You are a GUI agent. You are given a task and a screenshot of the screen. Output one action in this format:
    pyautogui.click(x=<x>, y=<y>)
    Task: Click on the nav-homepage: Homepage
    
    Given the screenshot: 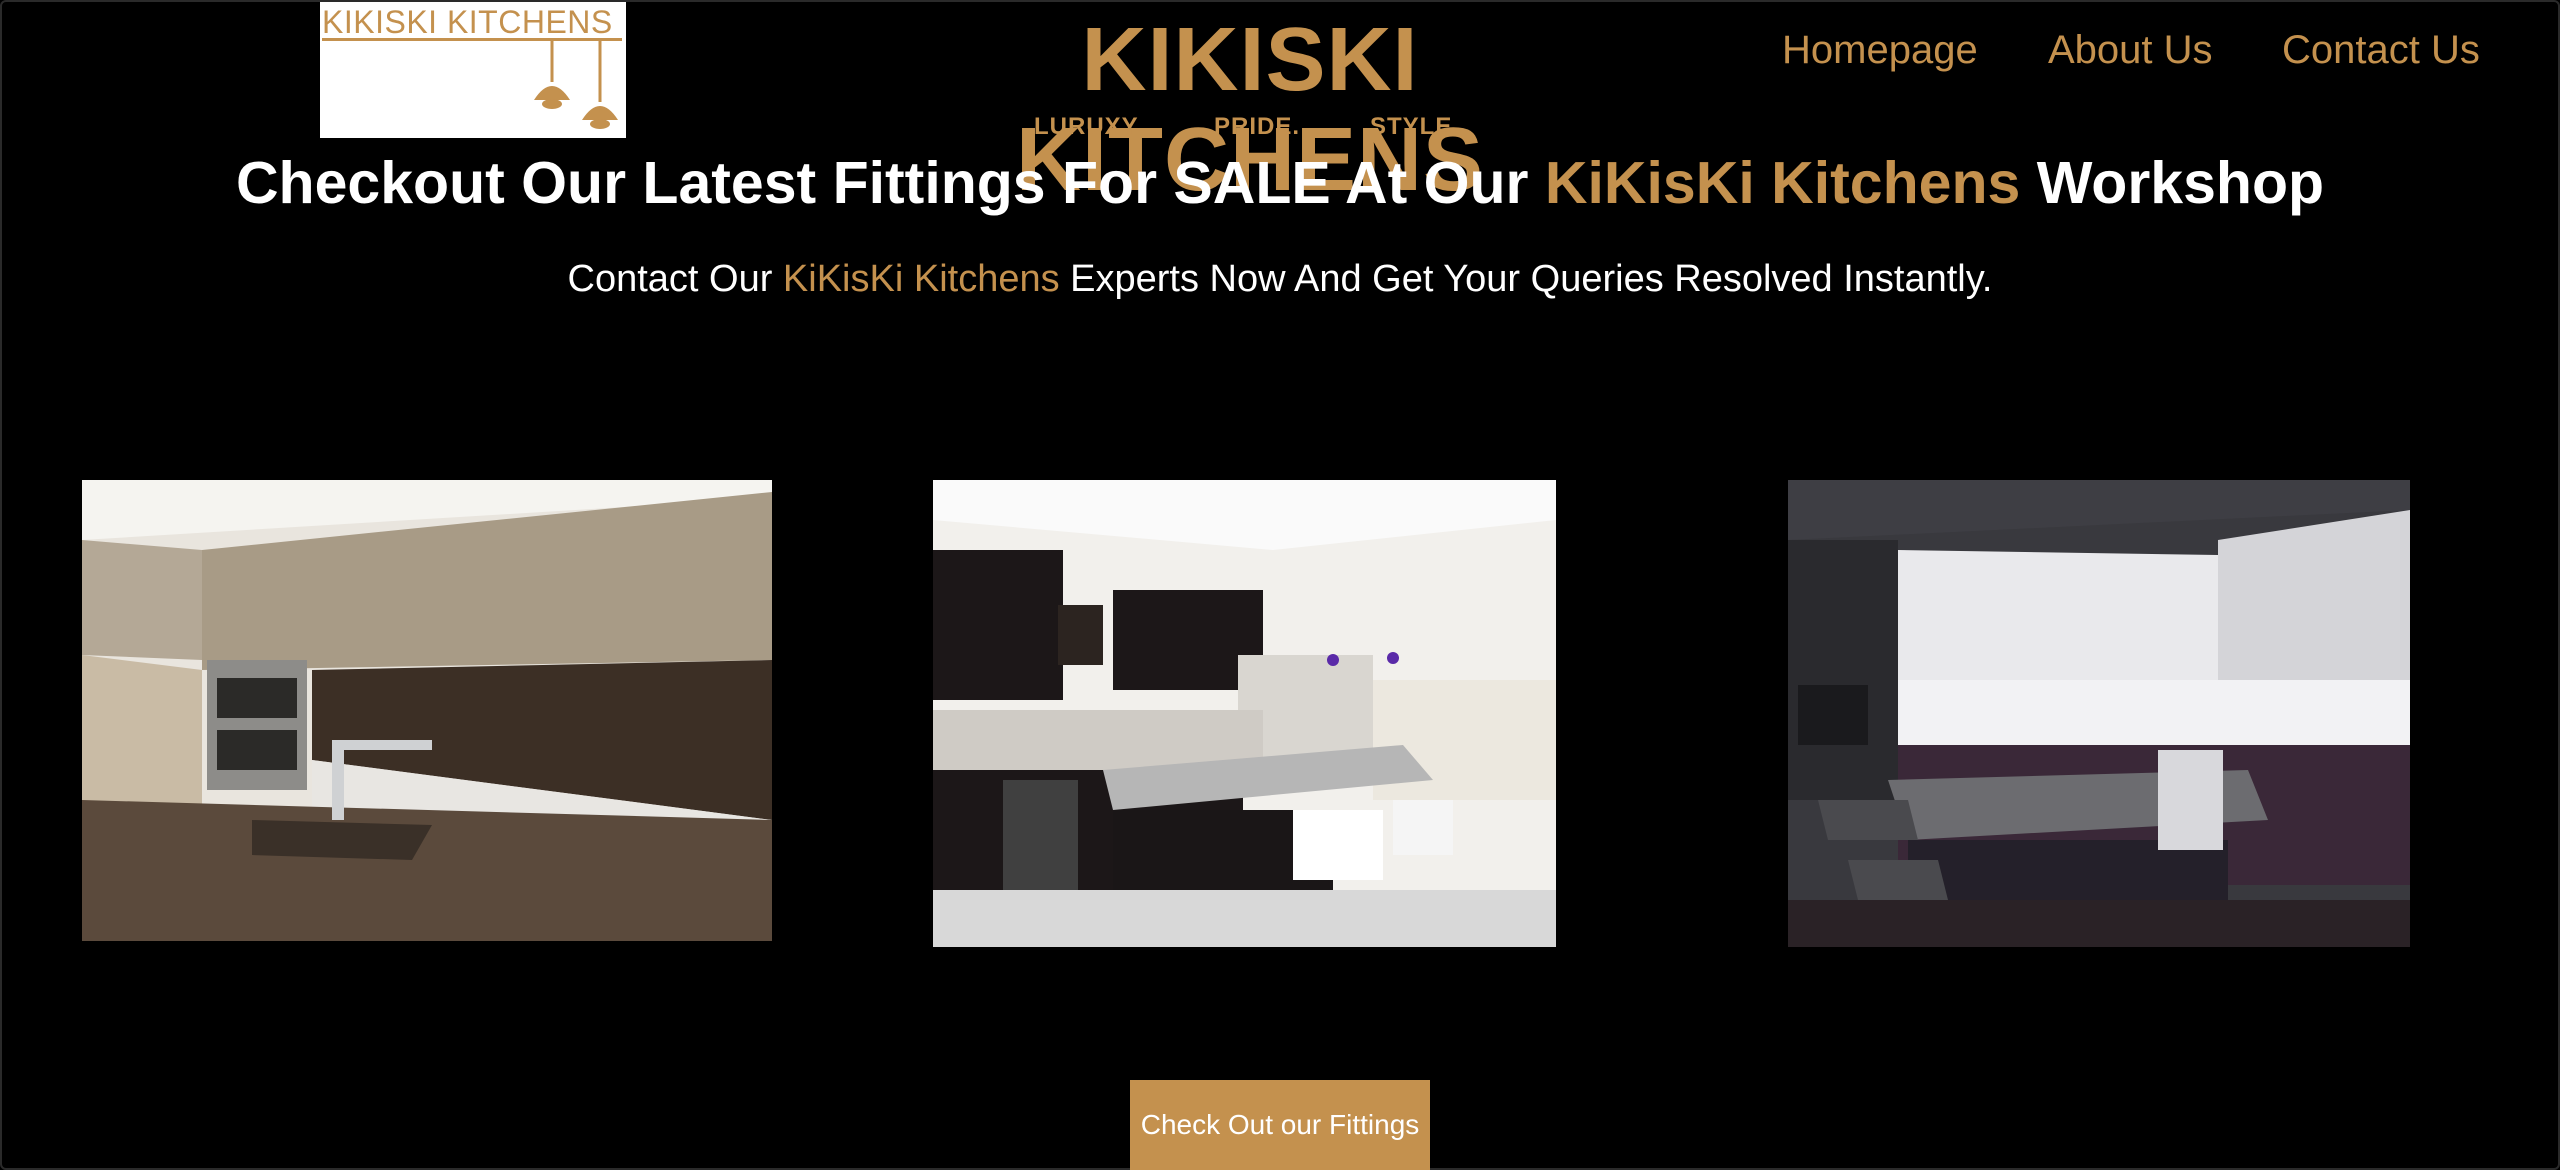 What is the action you would take?
    pyautogui.click(x=1880, y=50)
    